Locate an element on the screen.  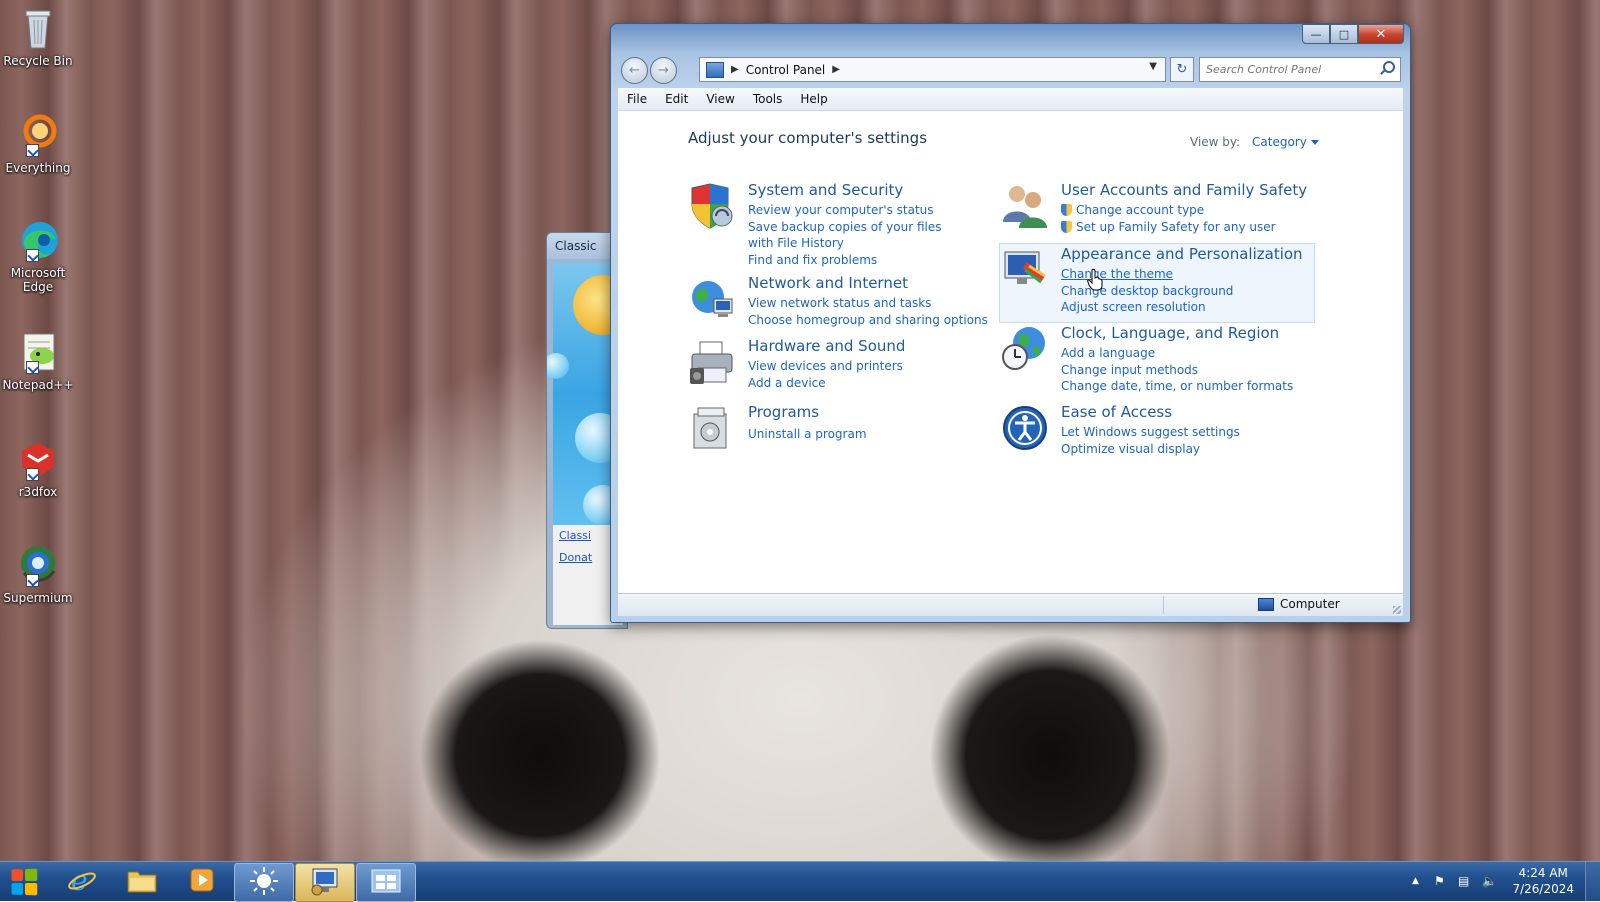
task-link: Change input methods is located at coordinates (1176, 370).